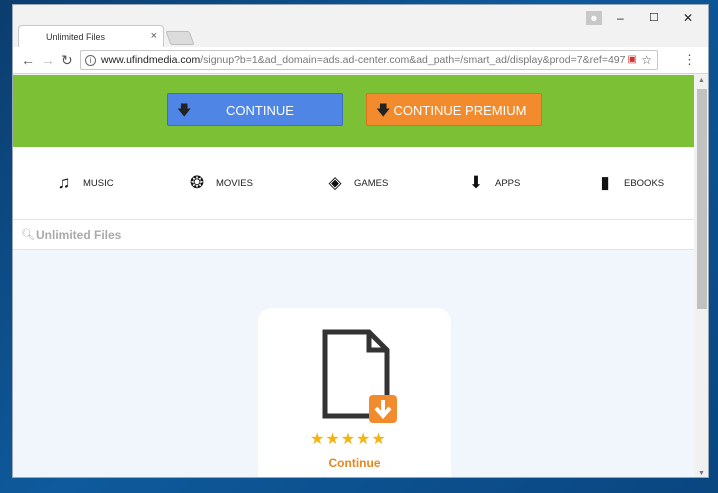  Describe the element at coordinates (701, 473) in the screenshot. I see `scroll-down-icon: ▼` at that location.